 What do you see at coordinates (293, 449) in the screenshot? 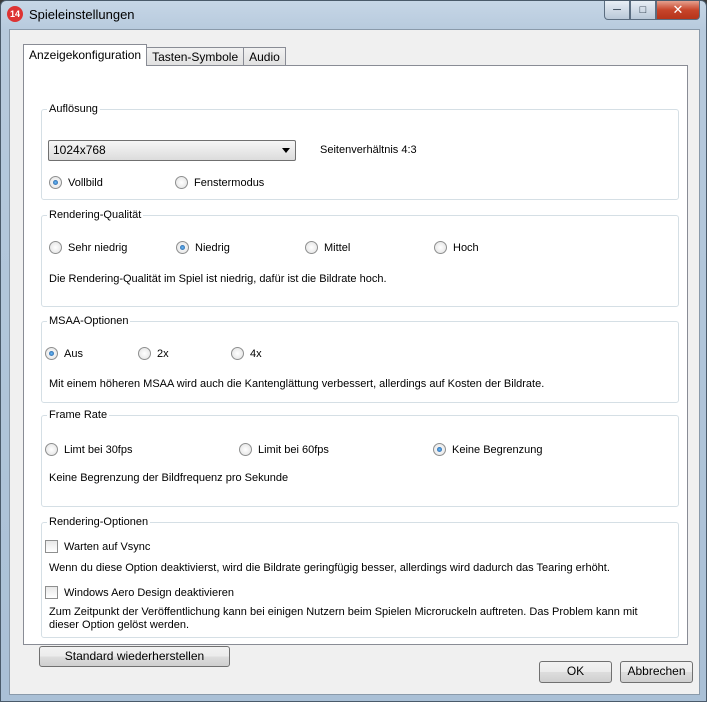
I see `radio-label: Limit bei 60fps` at bounding box center [293, 449].